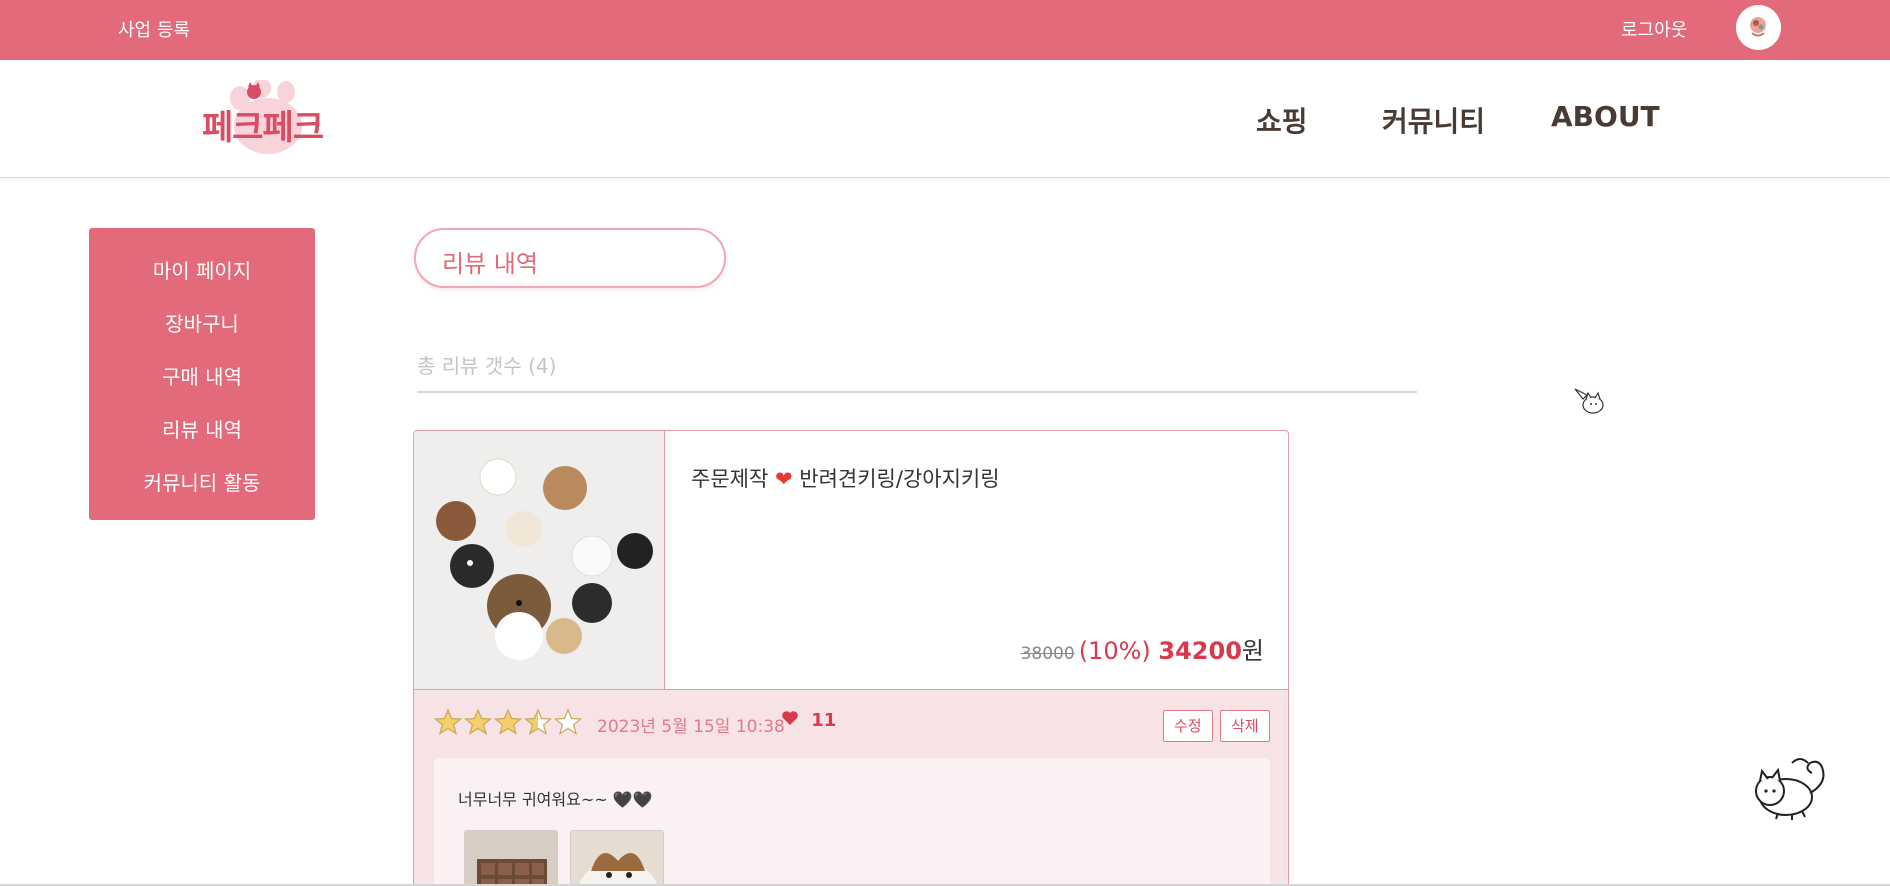 This screenshot has height=886, width=1890. I want to click on heart-icon: ❤, so click(783, 479).